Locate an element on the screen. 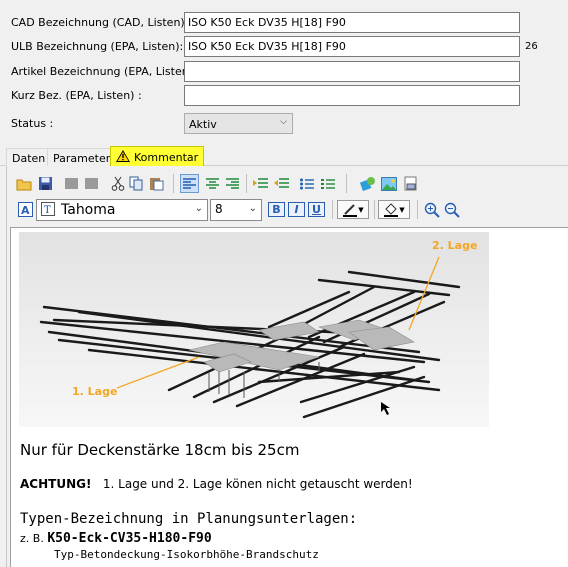  underline-button: U is located at coordinates (316, 209).